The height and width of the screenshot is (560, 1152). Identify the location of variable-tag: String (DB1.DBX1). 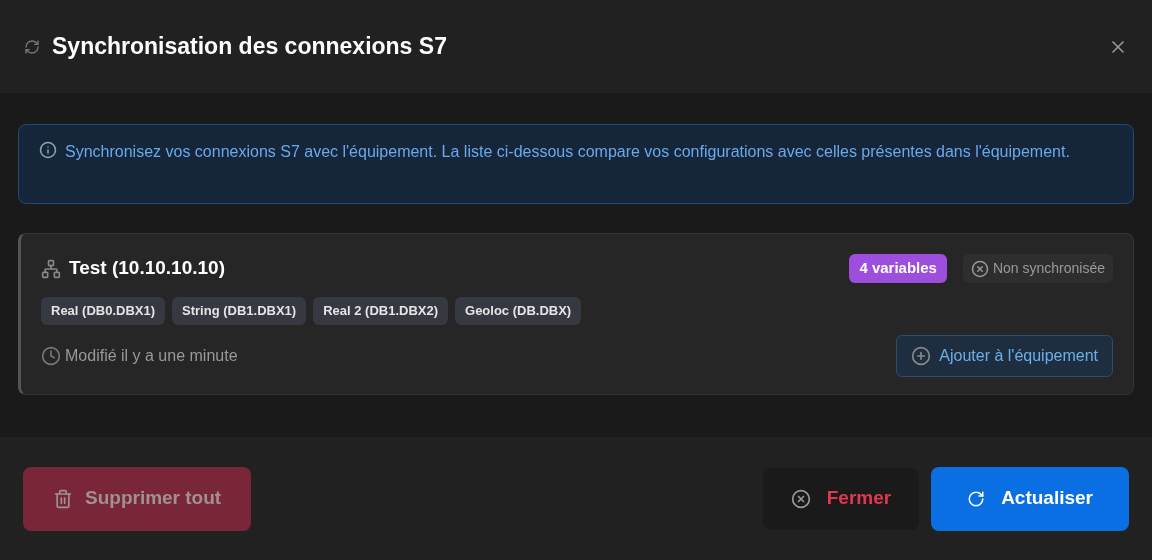
(239, 311).